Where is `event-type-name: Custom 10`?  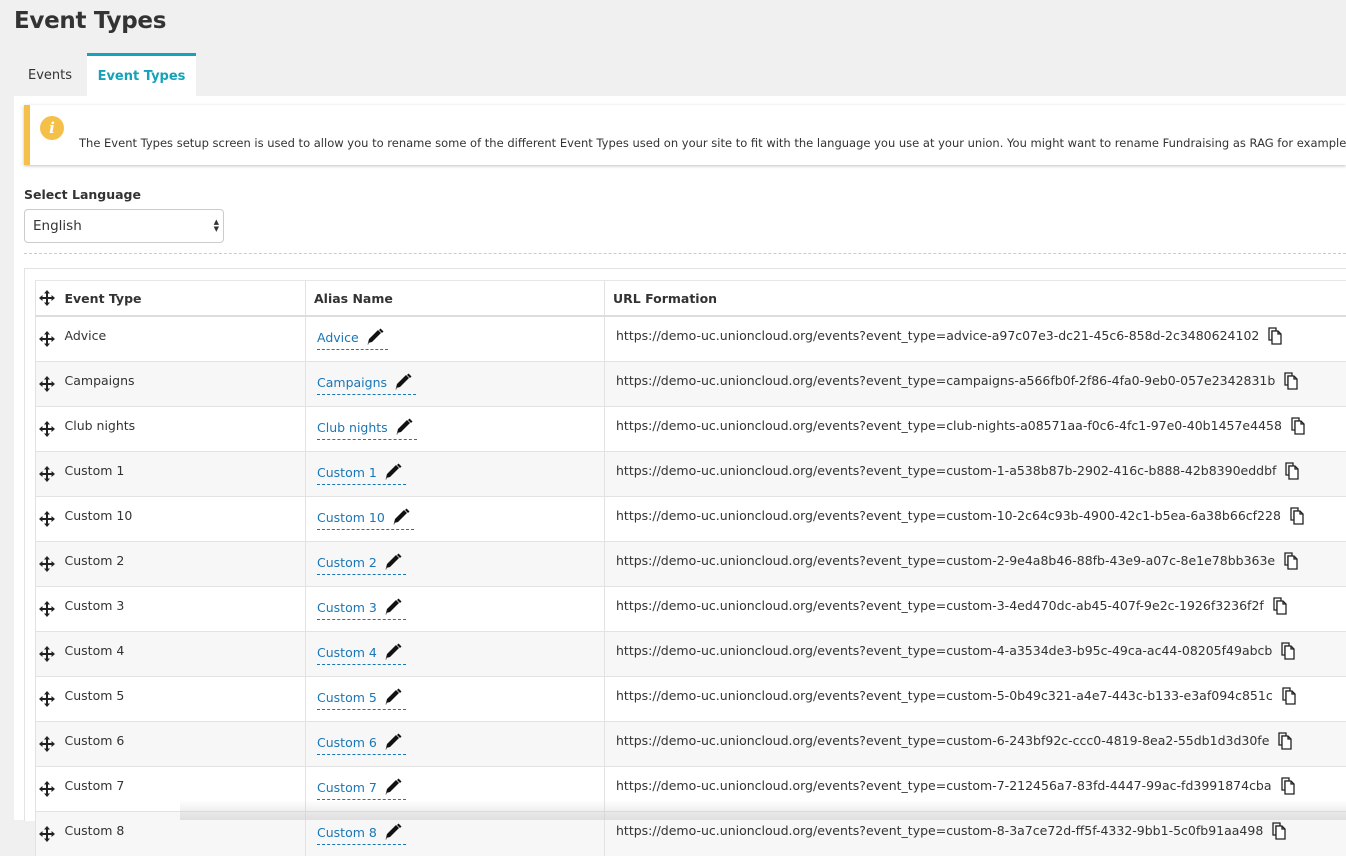
event-type-name: Custom 10 is located at coordinates (185, 515).